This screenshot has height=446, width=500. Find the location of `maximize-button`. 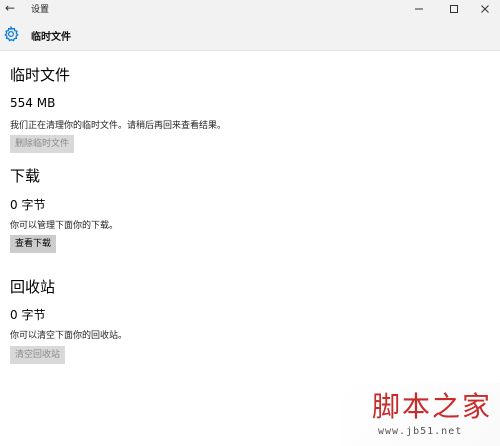

maximize-button is located at coordinates (454, 9).